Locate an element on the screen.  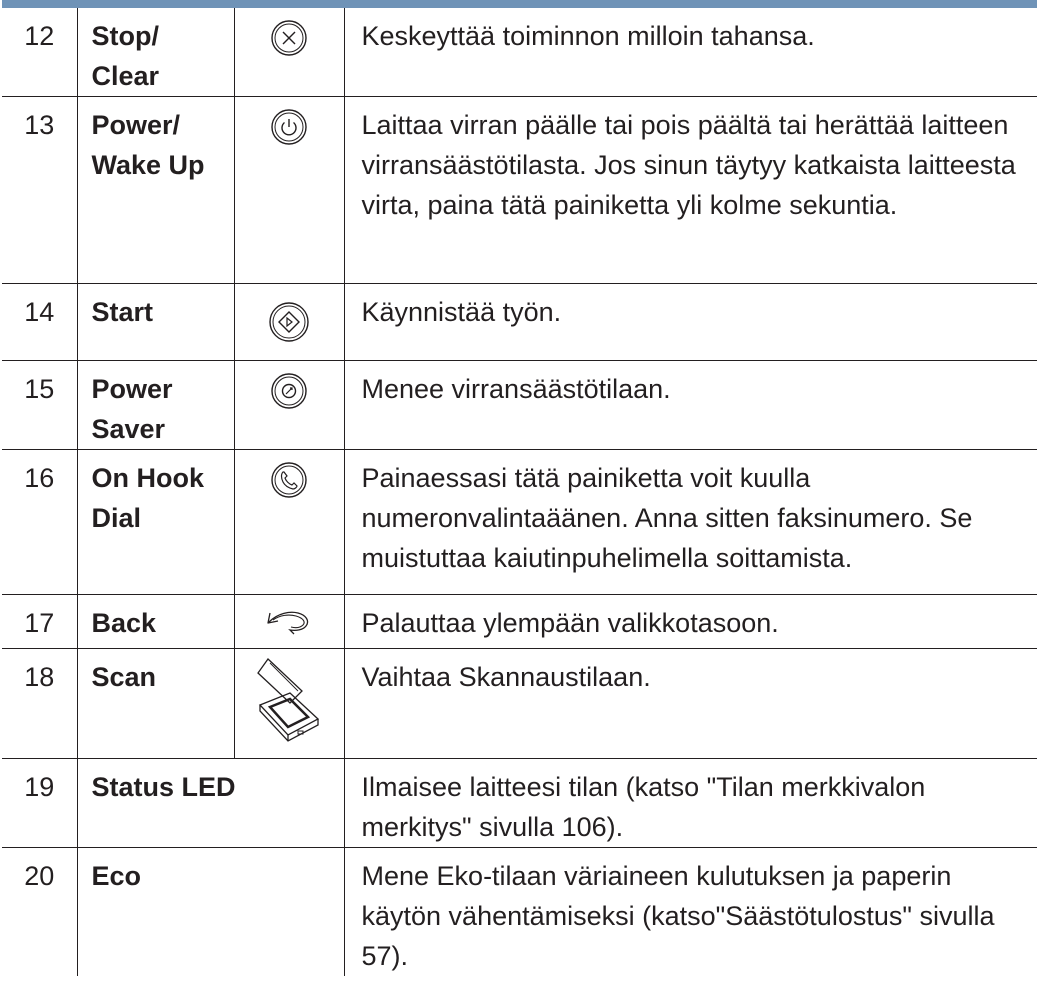
back-arrow-icon is located at coordinates (288, 623).